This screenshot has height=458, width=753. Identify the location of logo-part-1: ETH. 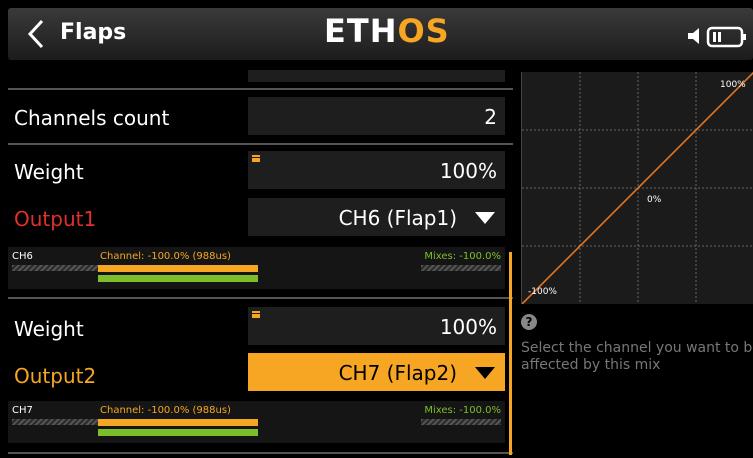
(361, 31).